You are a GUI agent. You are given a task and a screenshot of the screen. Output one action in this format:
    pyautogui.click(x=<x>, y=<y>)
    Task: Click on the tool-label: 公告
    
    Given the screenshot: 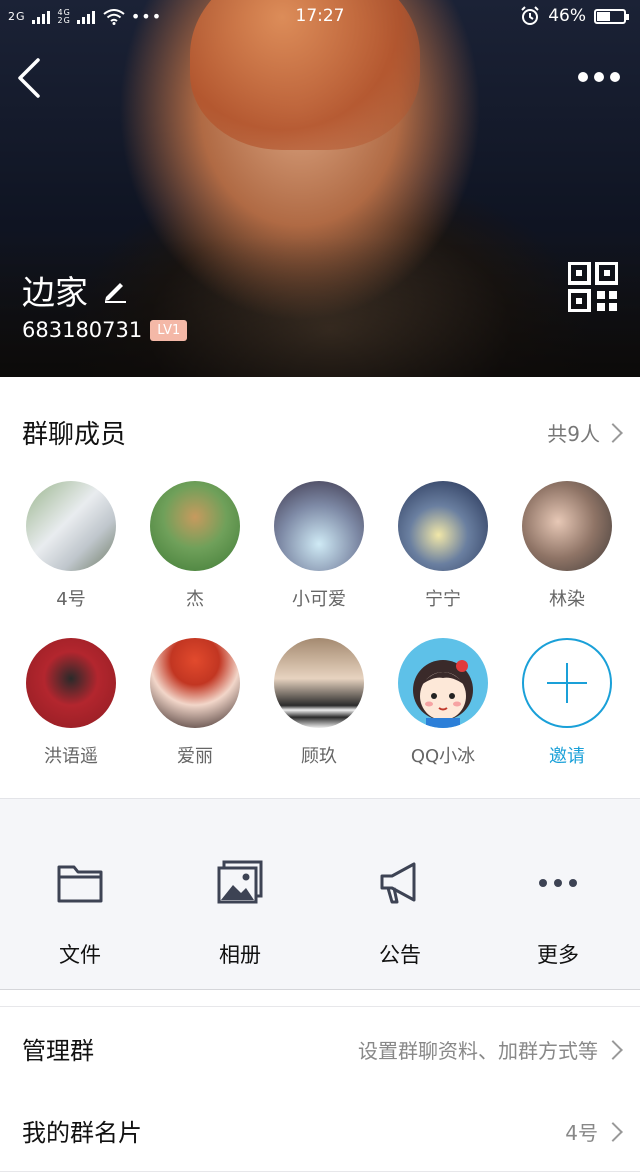 What is the action you would take?
    pyautogui.click(x=400, y=955)
    